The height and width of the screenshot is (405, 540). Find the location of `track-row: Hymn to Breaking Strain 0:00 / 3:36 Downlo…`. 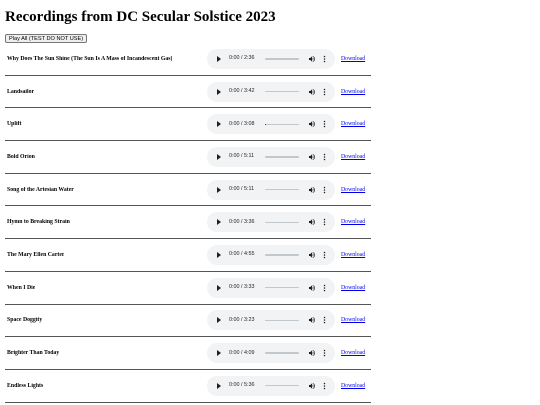

track-row: Hymn to Breaking Strain 0:00 / 3:36 Downlo… is located at coordinates (188, 223).